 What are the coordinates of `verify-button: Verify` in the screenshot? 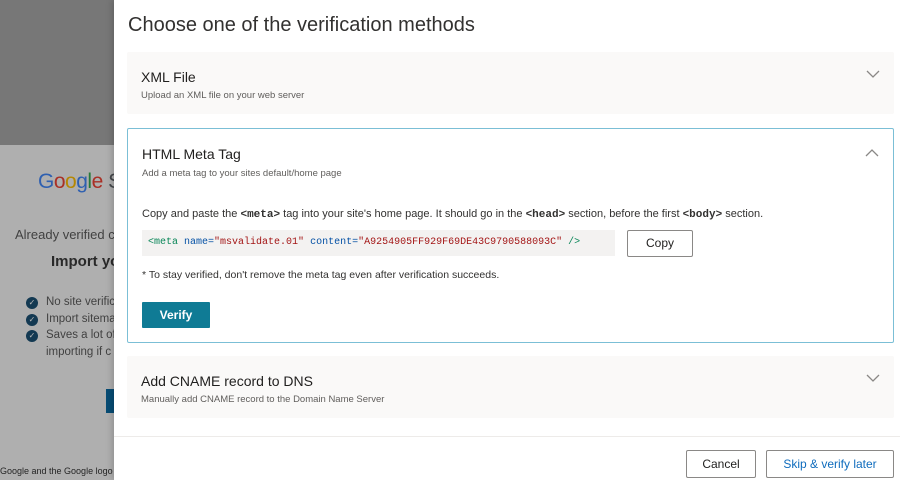 It's located at (176, 315).